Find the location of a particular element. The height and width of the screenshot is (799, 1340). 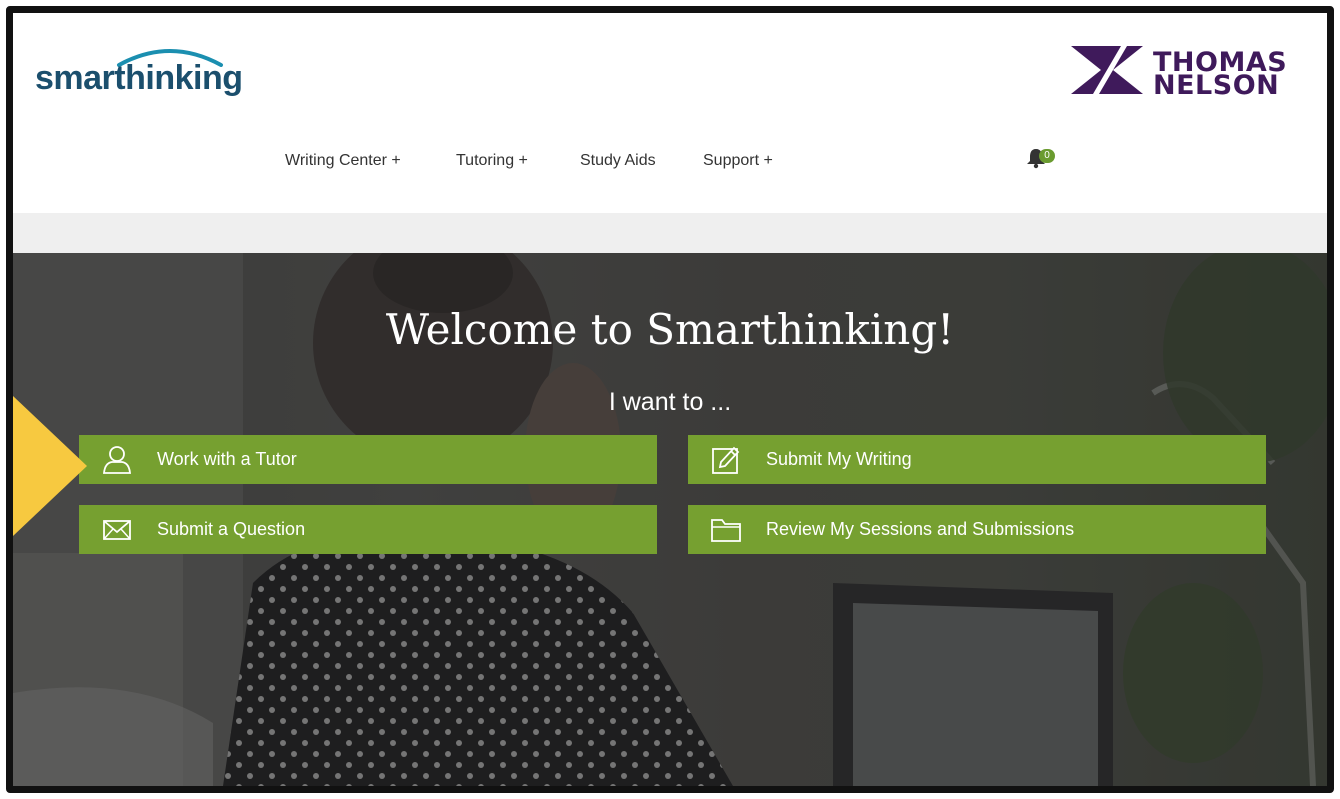

annotation-arrow-icon is located at coordinates (50, 466).